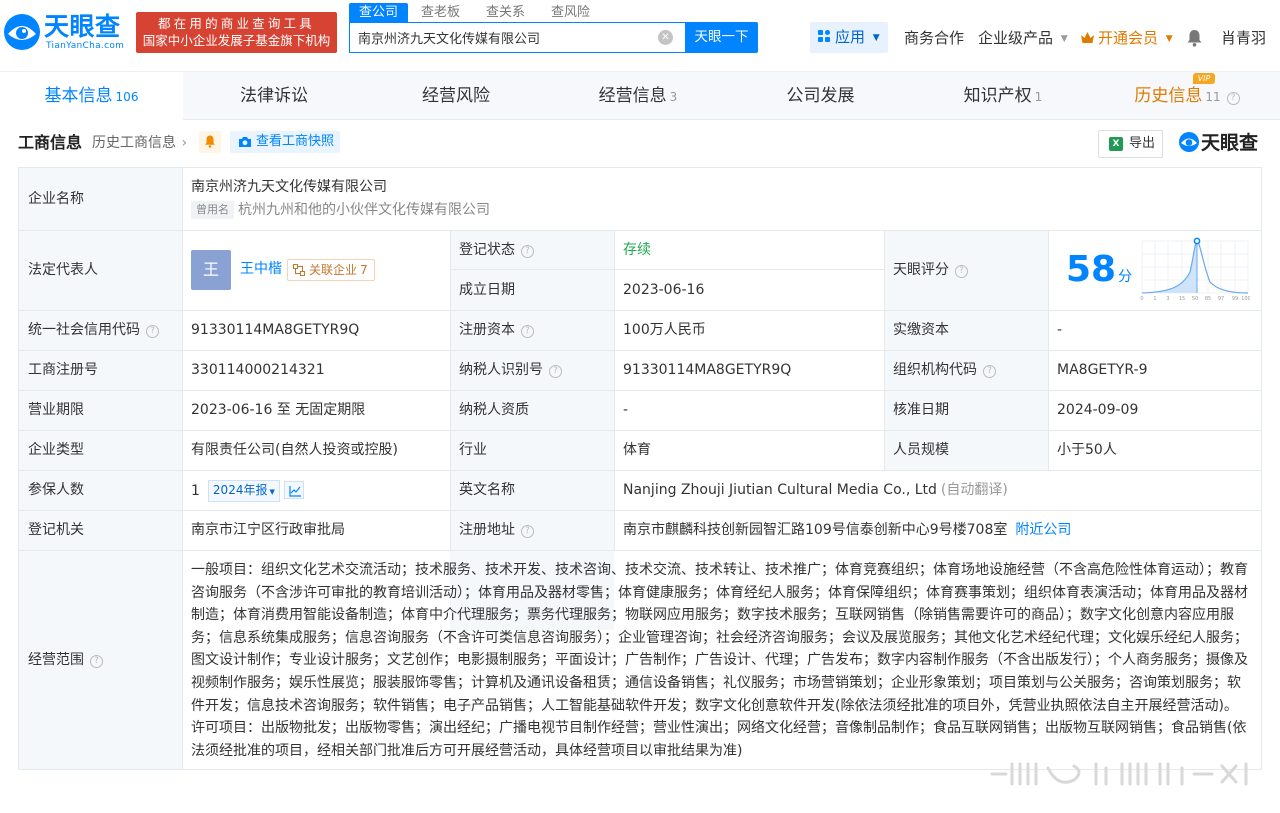 Image resolution: width=1280 pixels, height=813 pixels. I want to click on user-name: 肖青羽, so click(1243, 38).